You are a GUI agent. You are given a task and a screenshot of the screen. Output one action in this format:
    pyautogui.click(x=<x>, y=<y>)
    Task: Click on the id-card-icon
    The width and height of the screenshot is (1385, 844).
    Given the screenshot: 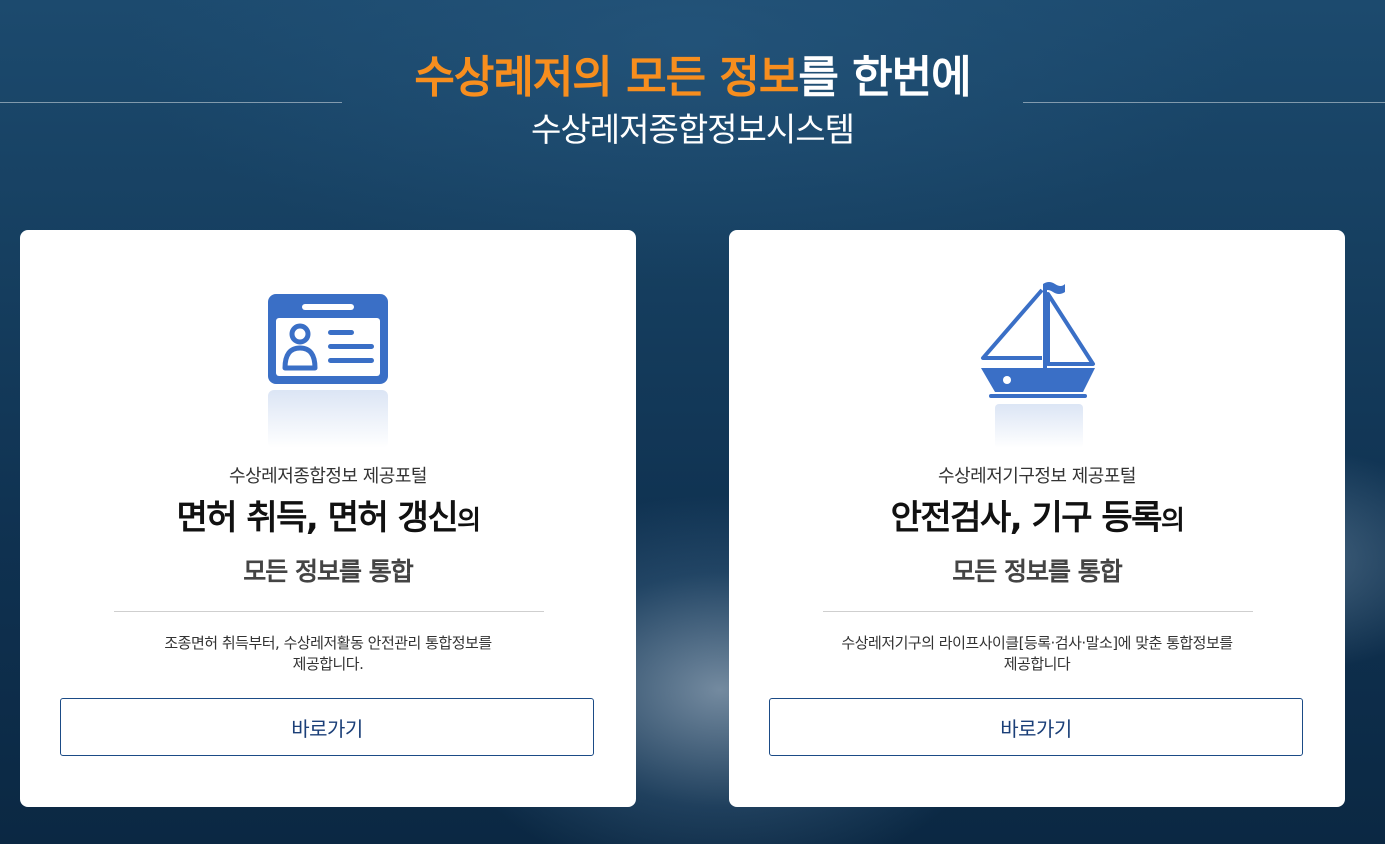 What is the action you would take?
    pyautogui.click(x=328, y=364)
    